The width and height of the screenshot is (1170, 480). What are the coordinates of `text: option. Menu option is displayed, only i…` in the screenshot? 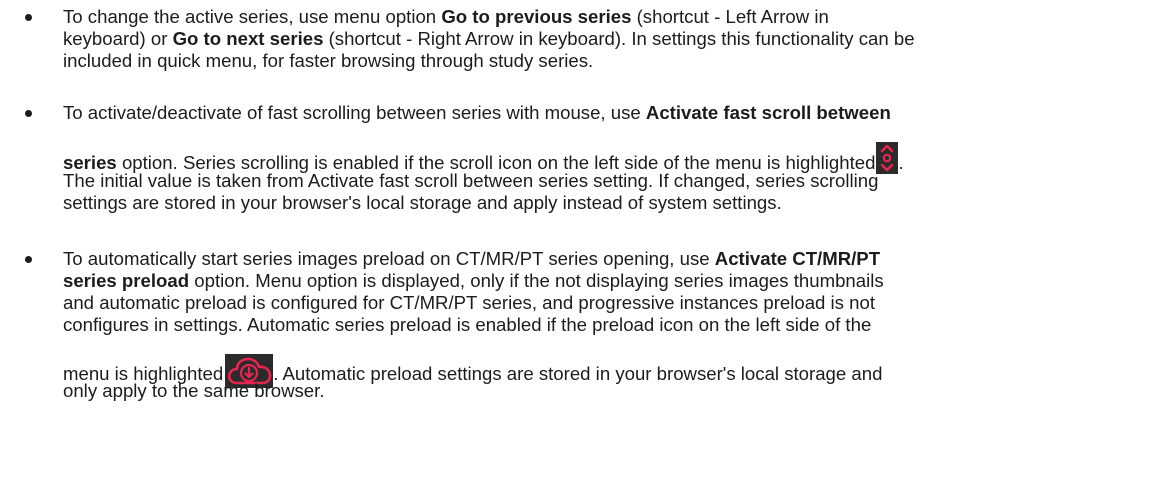 It's located at (536, 280).